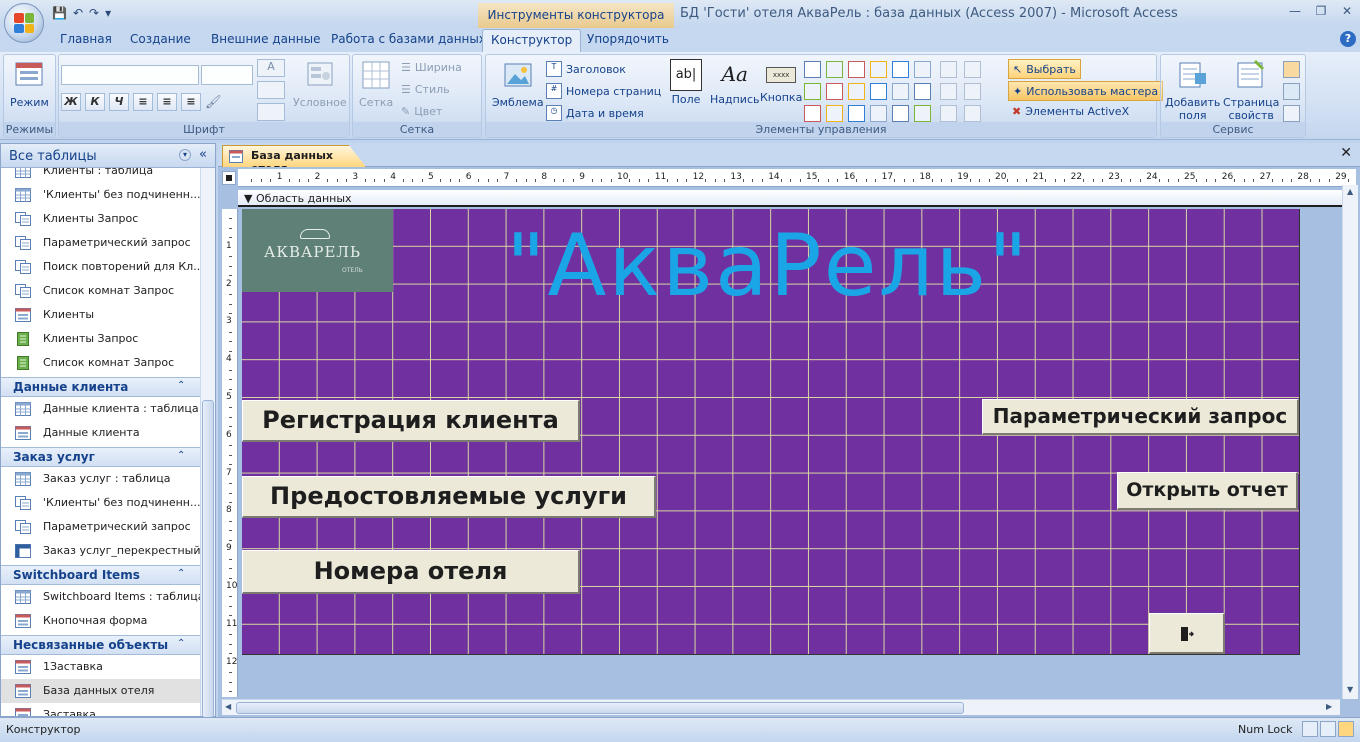  What do you see at coordinates (100, 219) in the screenshot?
I see `nav-item: Клиенты Запрос` at bounding box center [100, 219].